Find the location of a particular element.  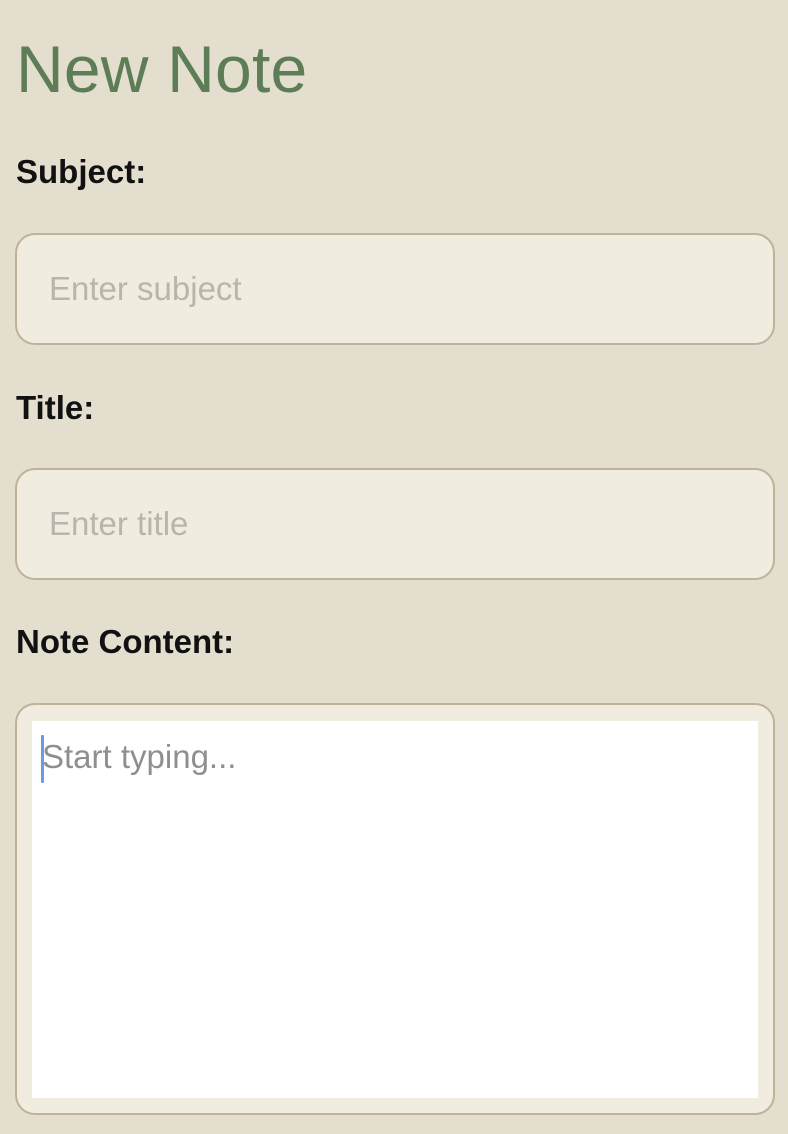

note-content-label: Note Content: is located at coordinates (125, 641).